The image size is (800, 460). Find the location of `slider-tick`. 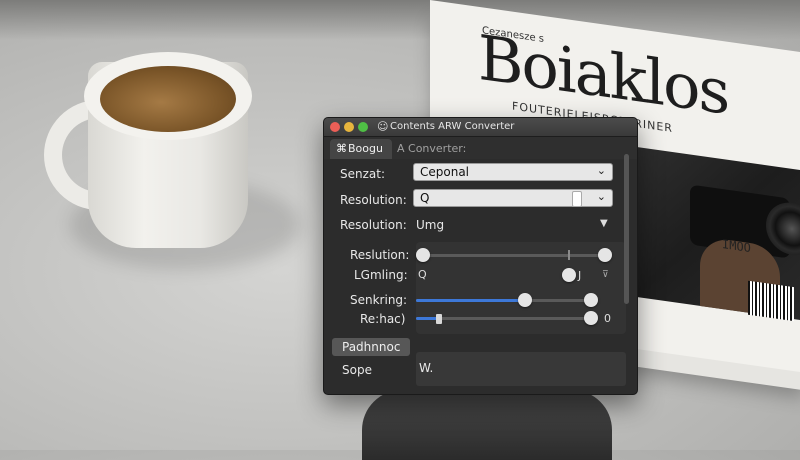

slider-tick is located at coordinates (569, 255).